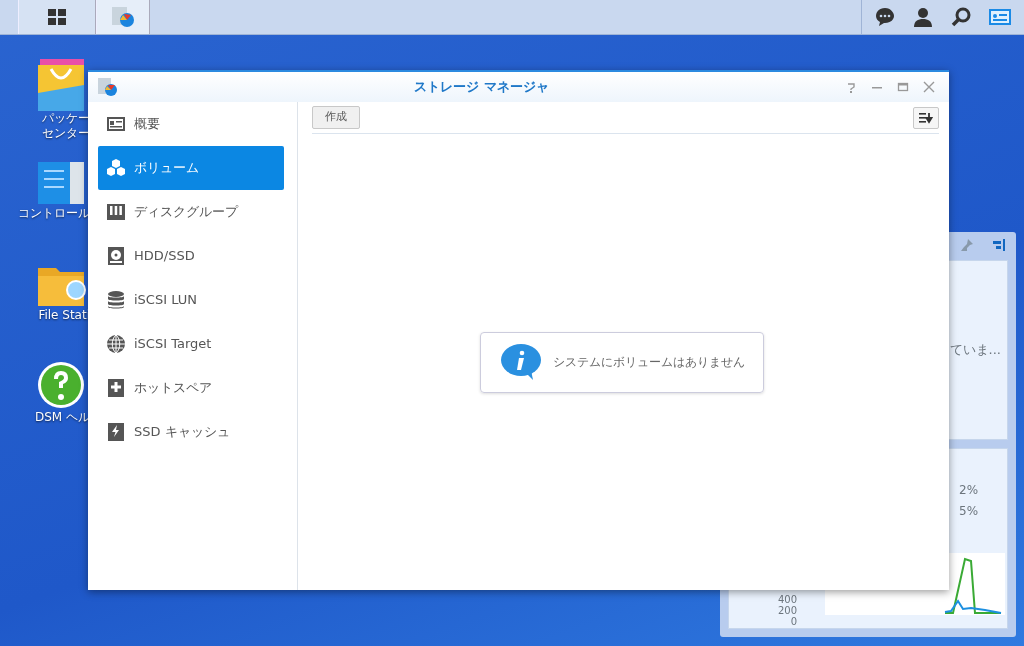  Describe the element at coordinates (787, 611) in the screenshot. I see `axis-label: 200` at that location.